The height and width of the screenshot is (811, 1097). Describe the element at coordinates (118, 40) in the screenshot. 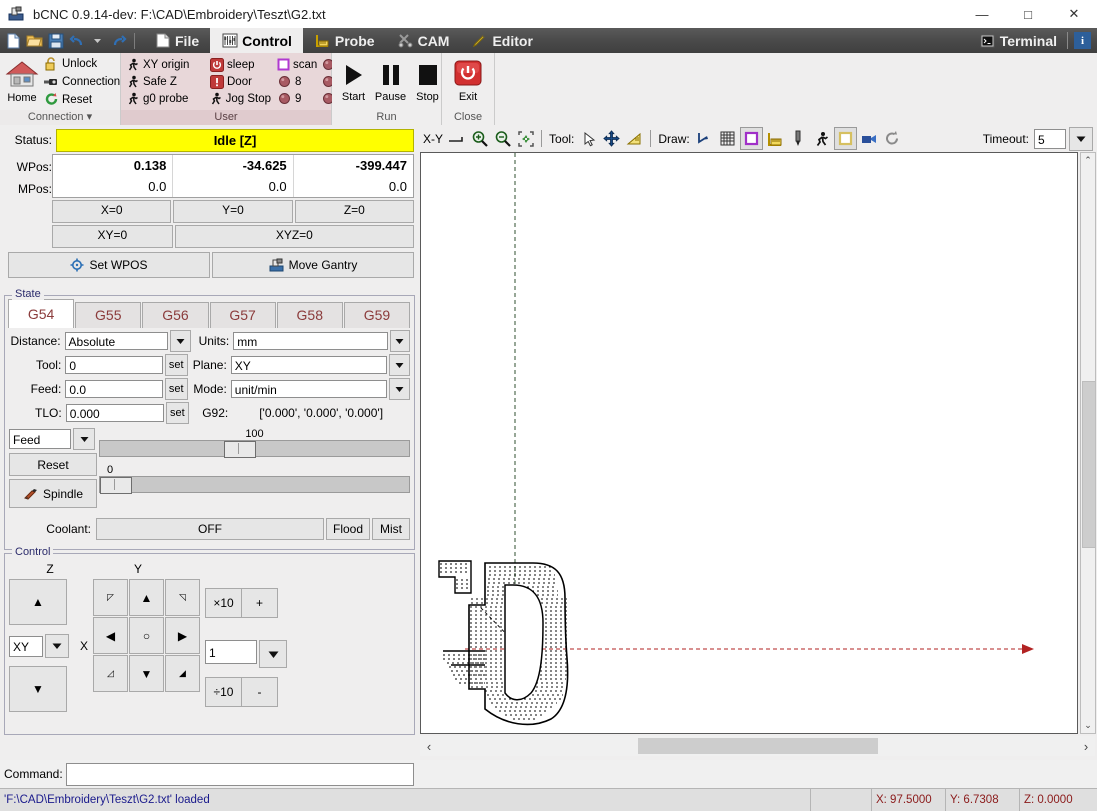

I see `redo-icon` at that location.